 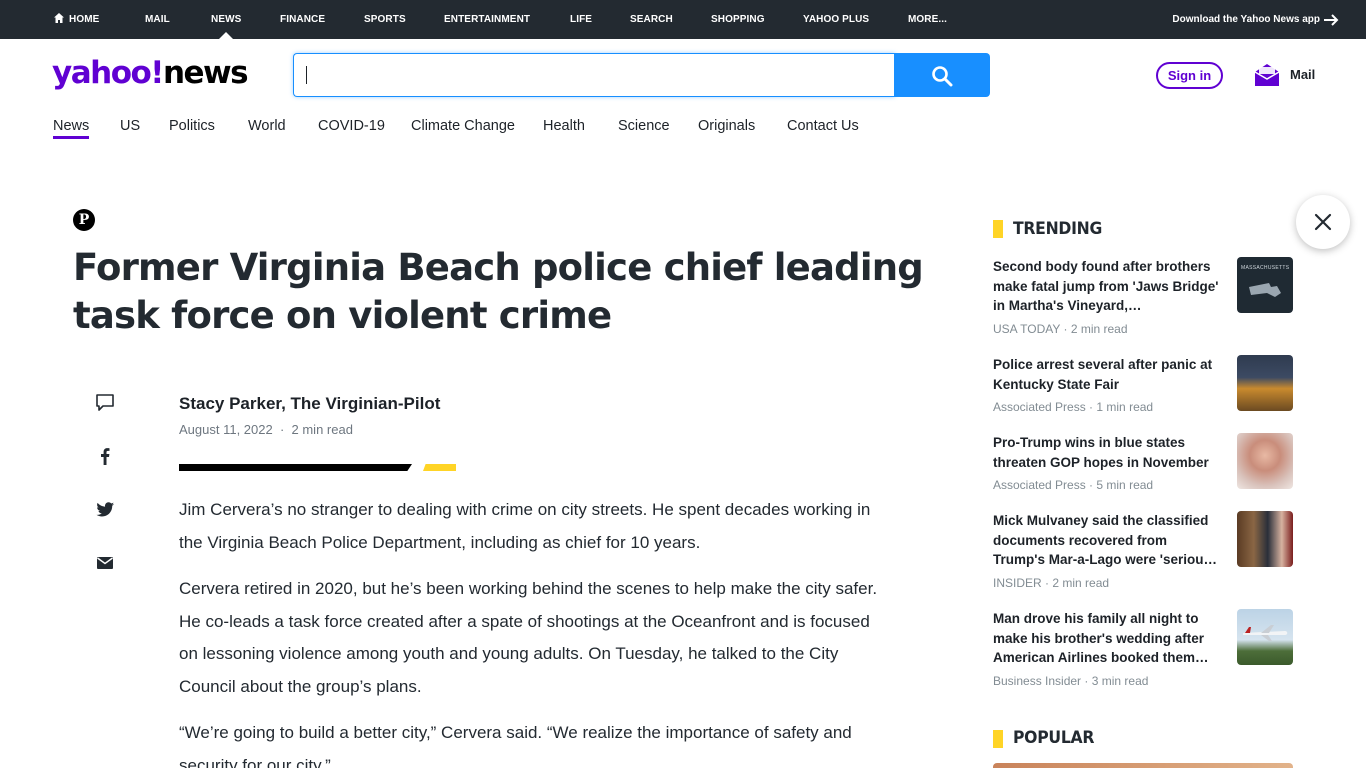 I want to click on article-meta: August 11, 2022 · 2 min read, so click(x=266, y=429).